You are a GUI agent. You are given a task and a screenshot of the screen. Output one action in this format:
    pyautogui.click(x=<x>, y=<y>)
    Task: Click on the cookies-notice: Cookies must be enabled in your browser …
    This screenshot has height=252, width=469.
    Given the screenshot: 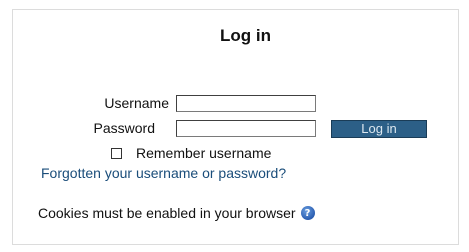 What is the action you would take?
    pyautogui.click(x=176, y=213)
    